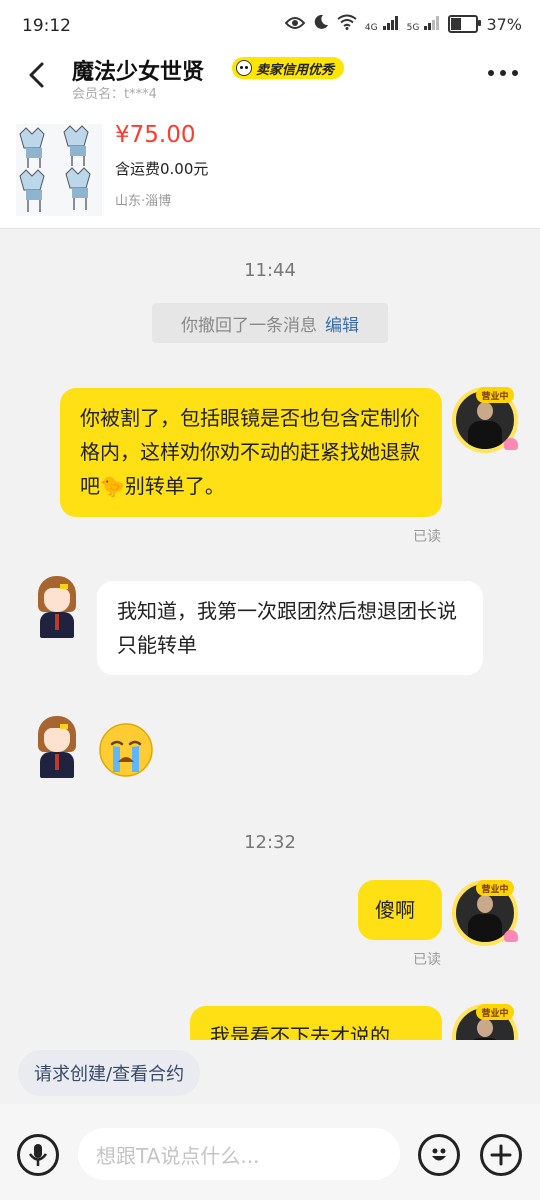  What do you see at coordinates (270, 842) in the screenshot?
I see `chat-timestamp: 12:32` at bounding box center [270, 842].